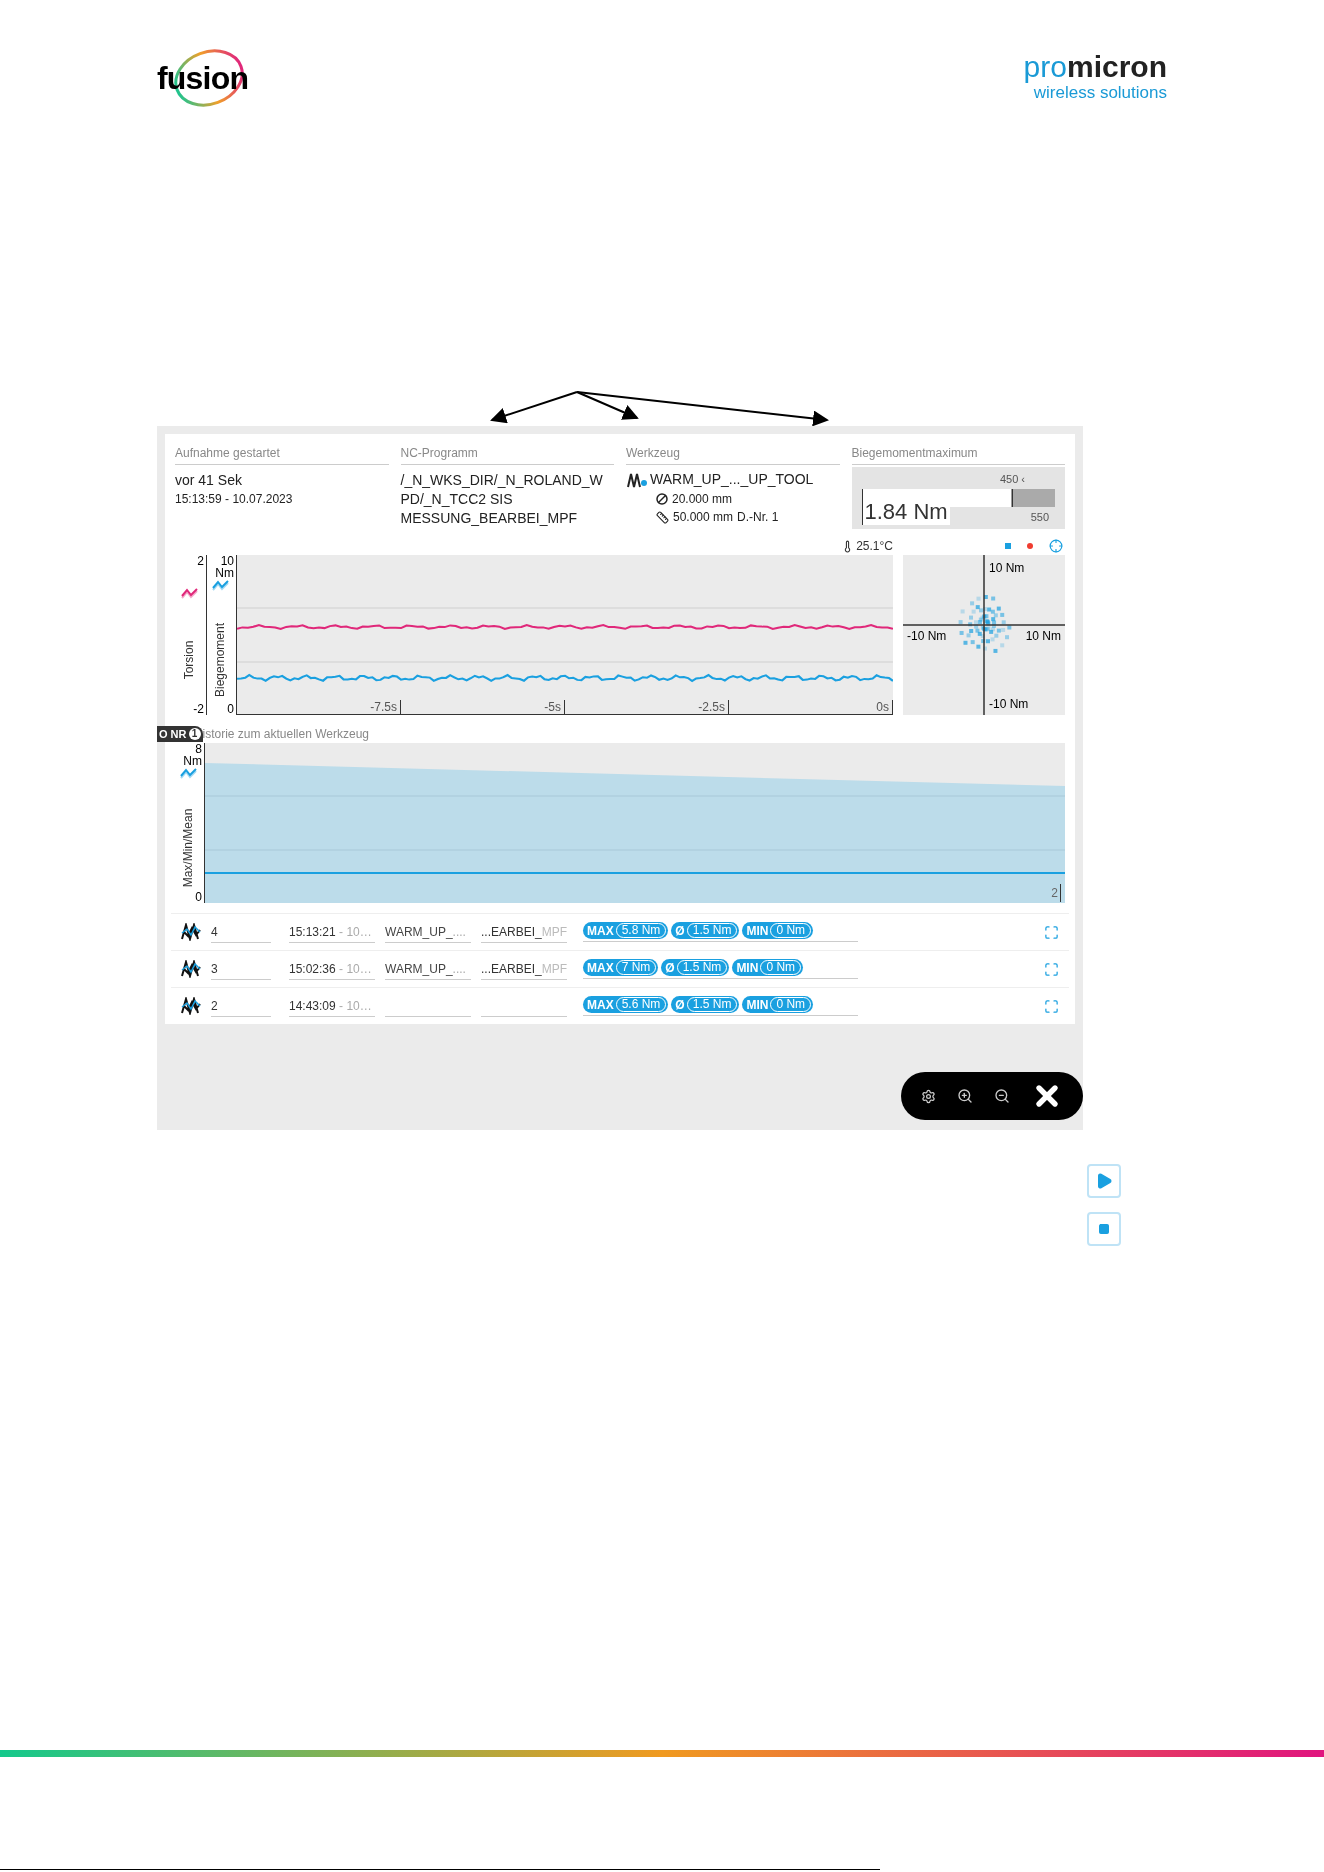 Image resolution: width=1324 pixels, height=1872 pixels. Describe the element at coordinates (180, 734) in the screenshot. I see `number-badge: O NR 1` at that location.